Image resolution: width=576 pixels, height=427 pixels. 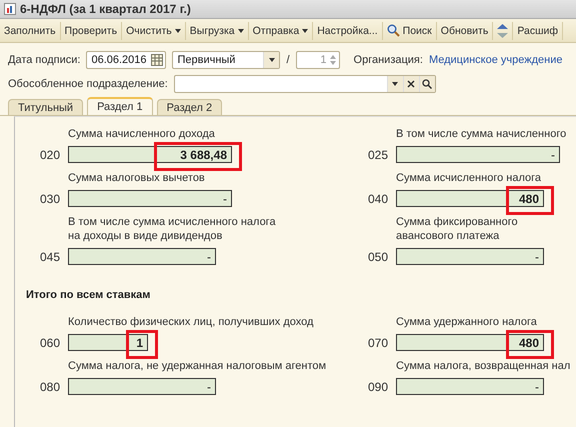 I want to click on toolbar-button: Обновить, so click(x=465, y=31).